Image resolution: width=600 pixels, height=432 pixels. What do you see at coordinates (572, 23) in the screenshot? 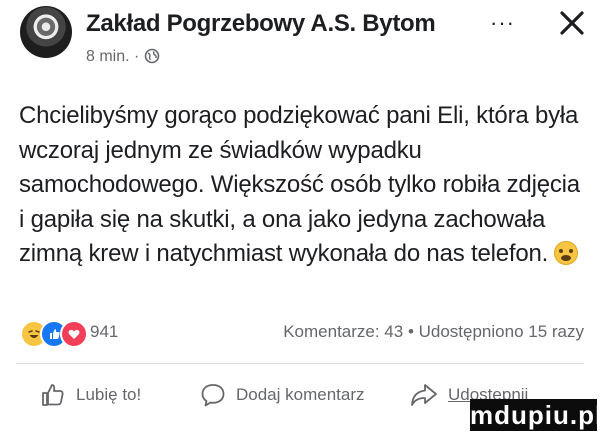
I see `close-icon` at bounding box center [572, 23].